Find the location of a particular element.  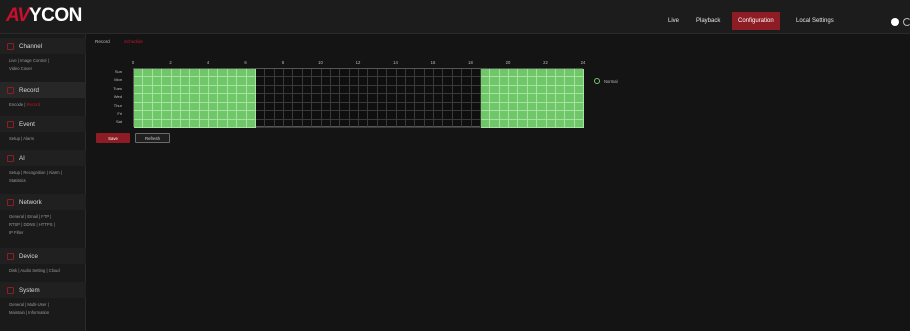

save-button: Save is located at coordinates (113, 138).